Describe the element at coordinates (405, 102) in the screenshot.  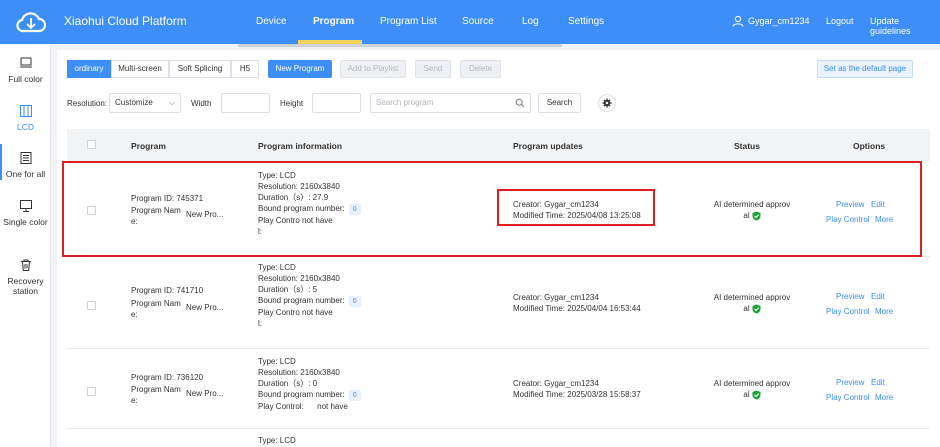
I see `search-placeholder: Search program` at that location.